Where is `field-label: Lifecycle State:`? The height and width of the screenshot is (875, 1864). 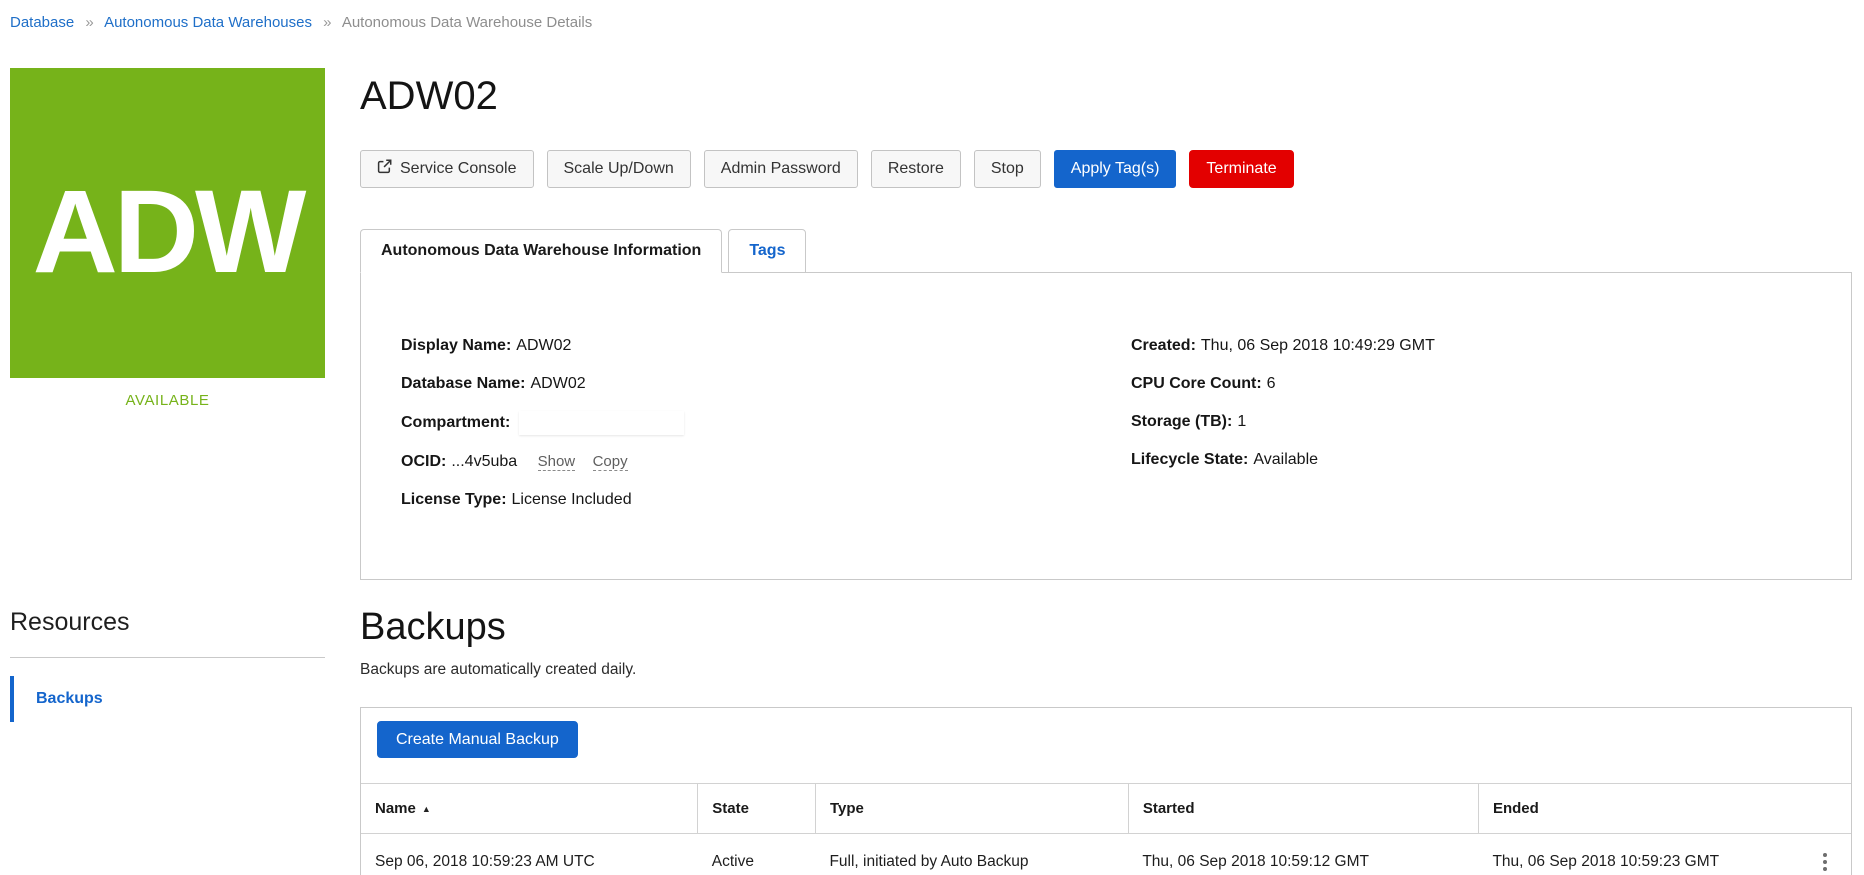 field-label: Lifecycle State: is located at coordinates (1190, 459).